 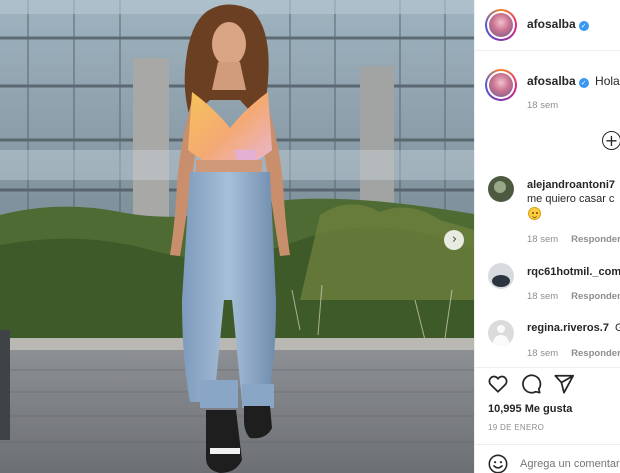 I want to click on next-photo-button: ›, so click(x=454, y=240).